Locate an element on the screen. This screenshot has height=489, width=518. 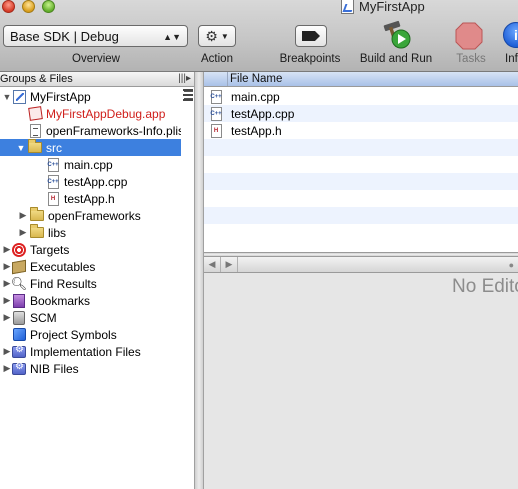
forward-arrow-icon: ▶ is located at coordinates (229, 264).